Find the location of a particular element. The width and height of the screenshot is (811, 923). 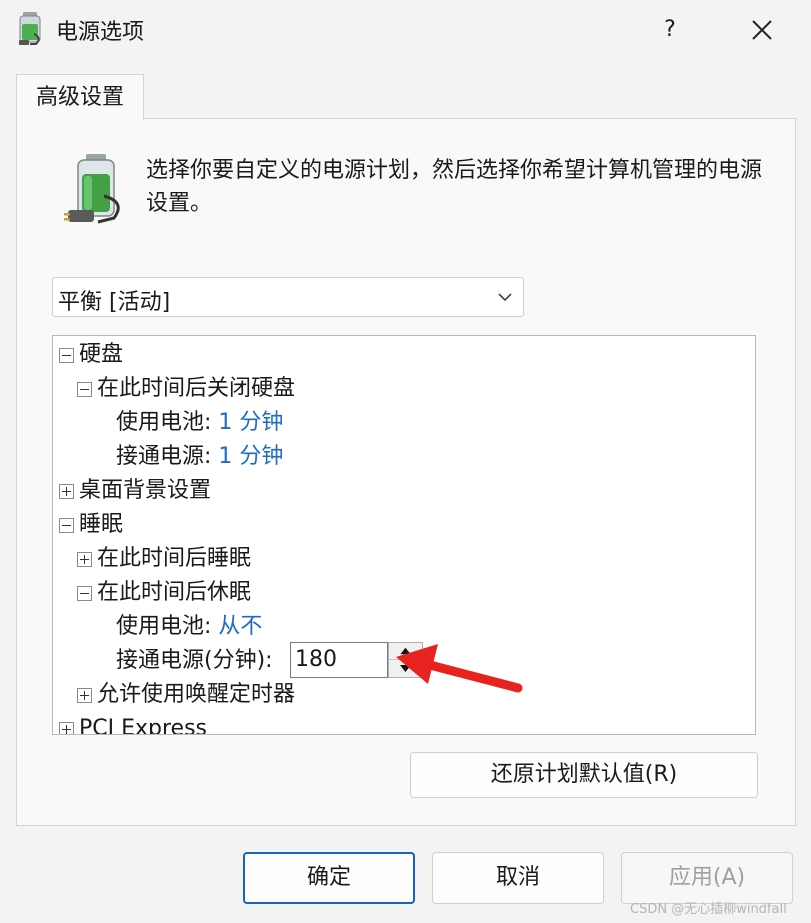

tree-item-hibernate-after: 在此时间后休眠 is located at coordinates (164, 593).